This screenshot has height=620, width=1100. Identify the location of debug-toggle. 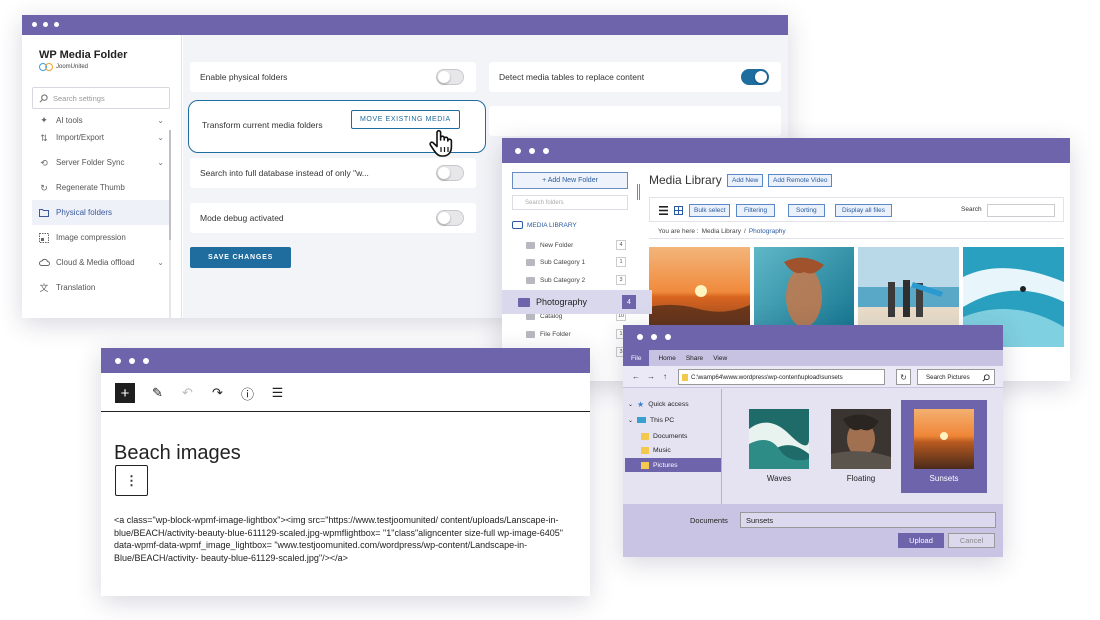
(450, 218).